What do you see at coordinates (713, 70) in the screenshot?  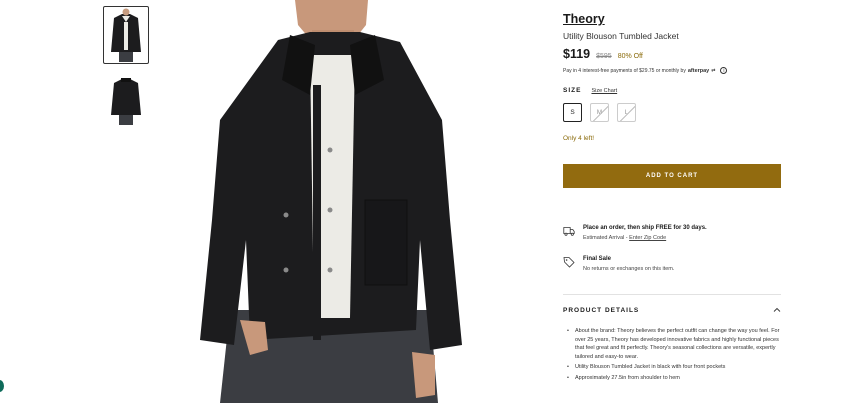 I see `afterpay-arrows-icon: ⇄` at bounding box center [713, 70].